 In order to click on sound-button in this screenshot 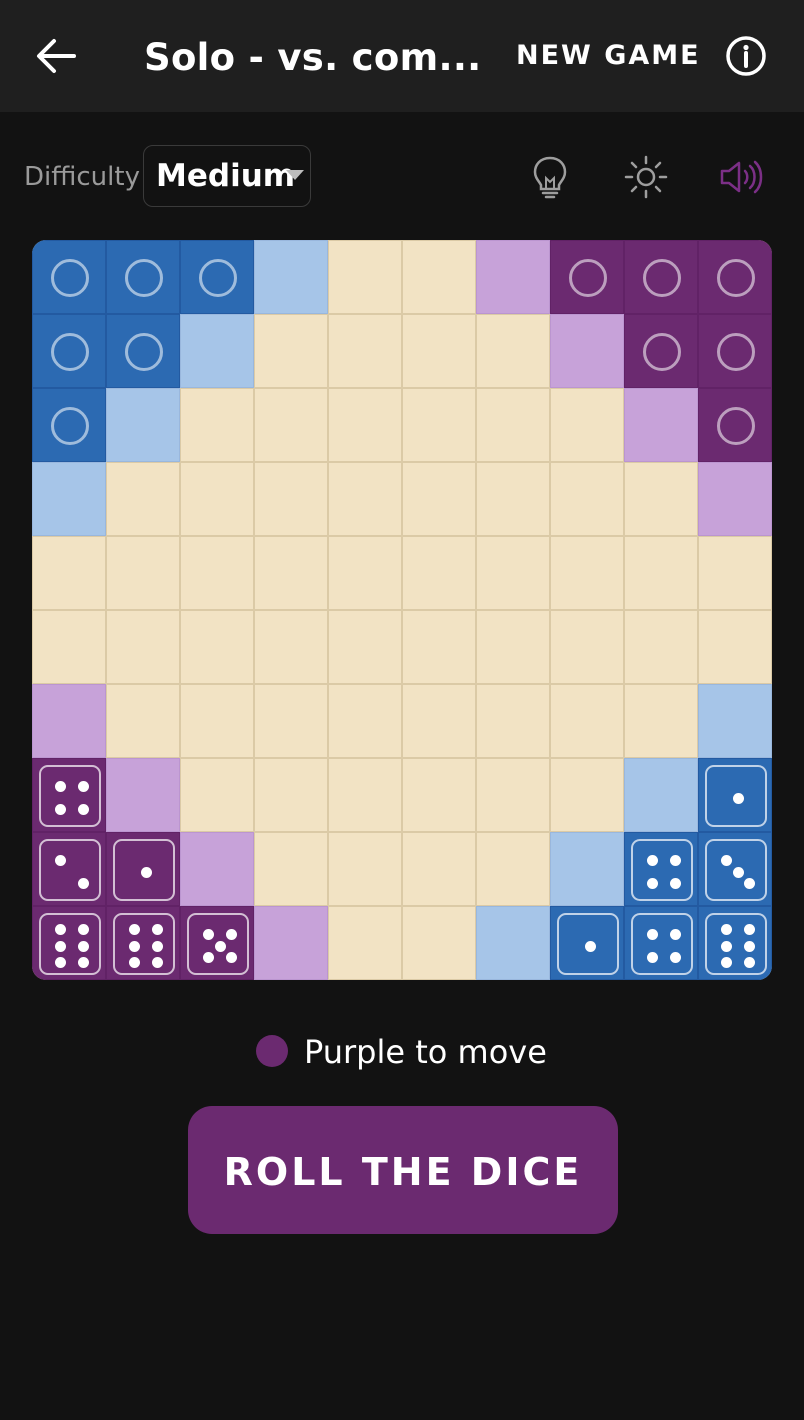, I will do `click(741, 177)`.